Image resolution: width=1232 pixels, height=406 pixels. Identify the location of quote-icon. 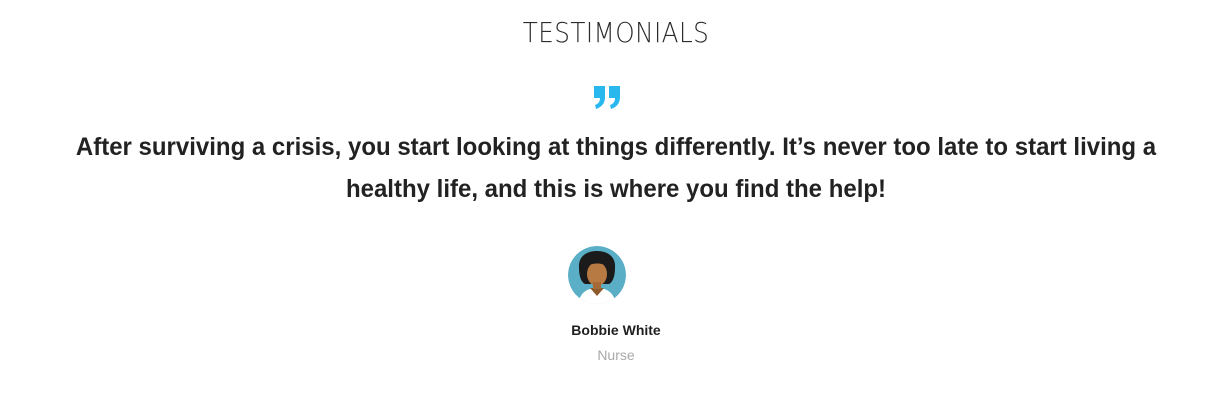
(607, 97).